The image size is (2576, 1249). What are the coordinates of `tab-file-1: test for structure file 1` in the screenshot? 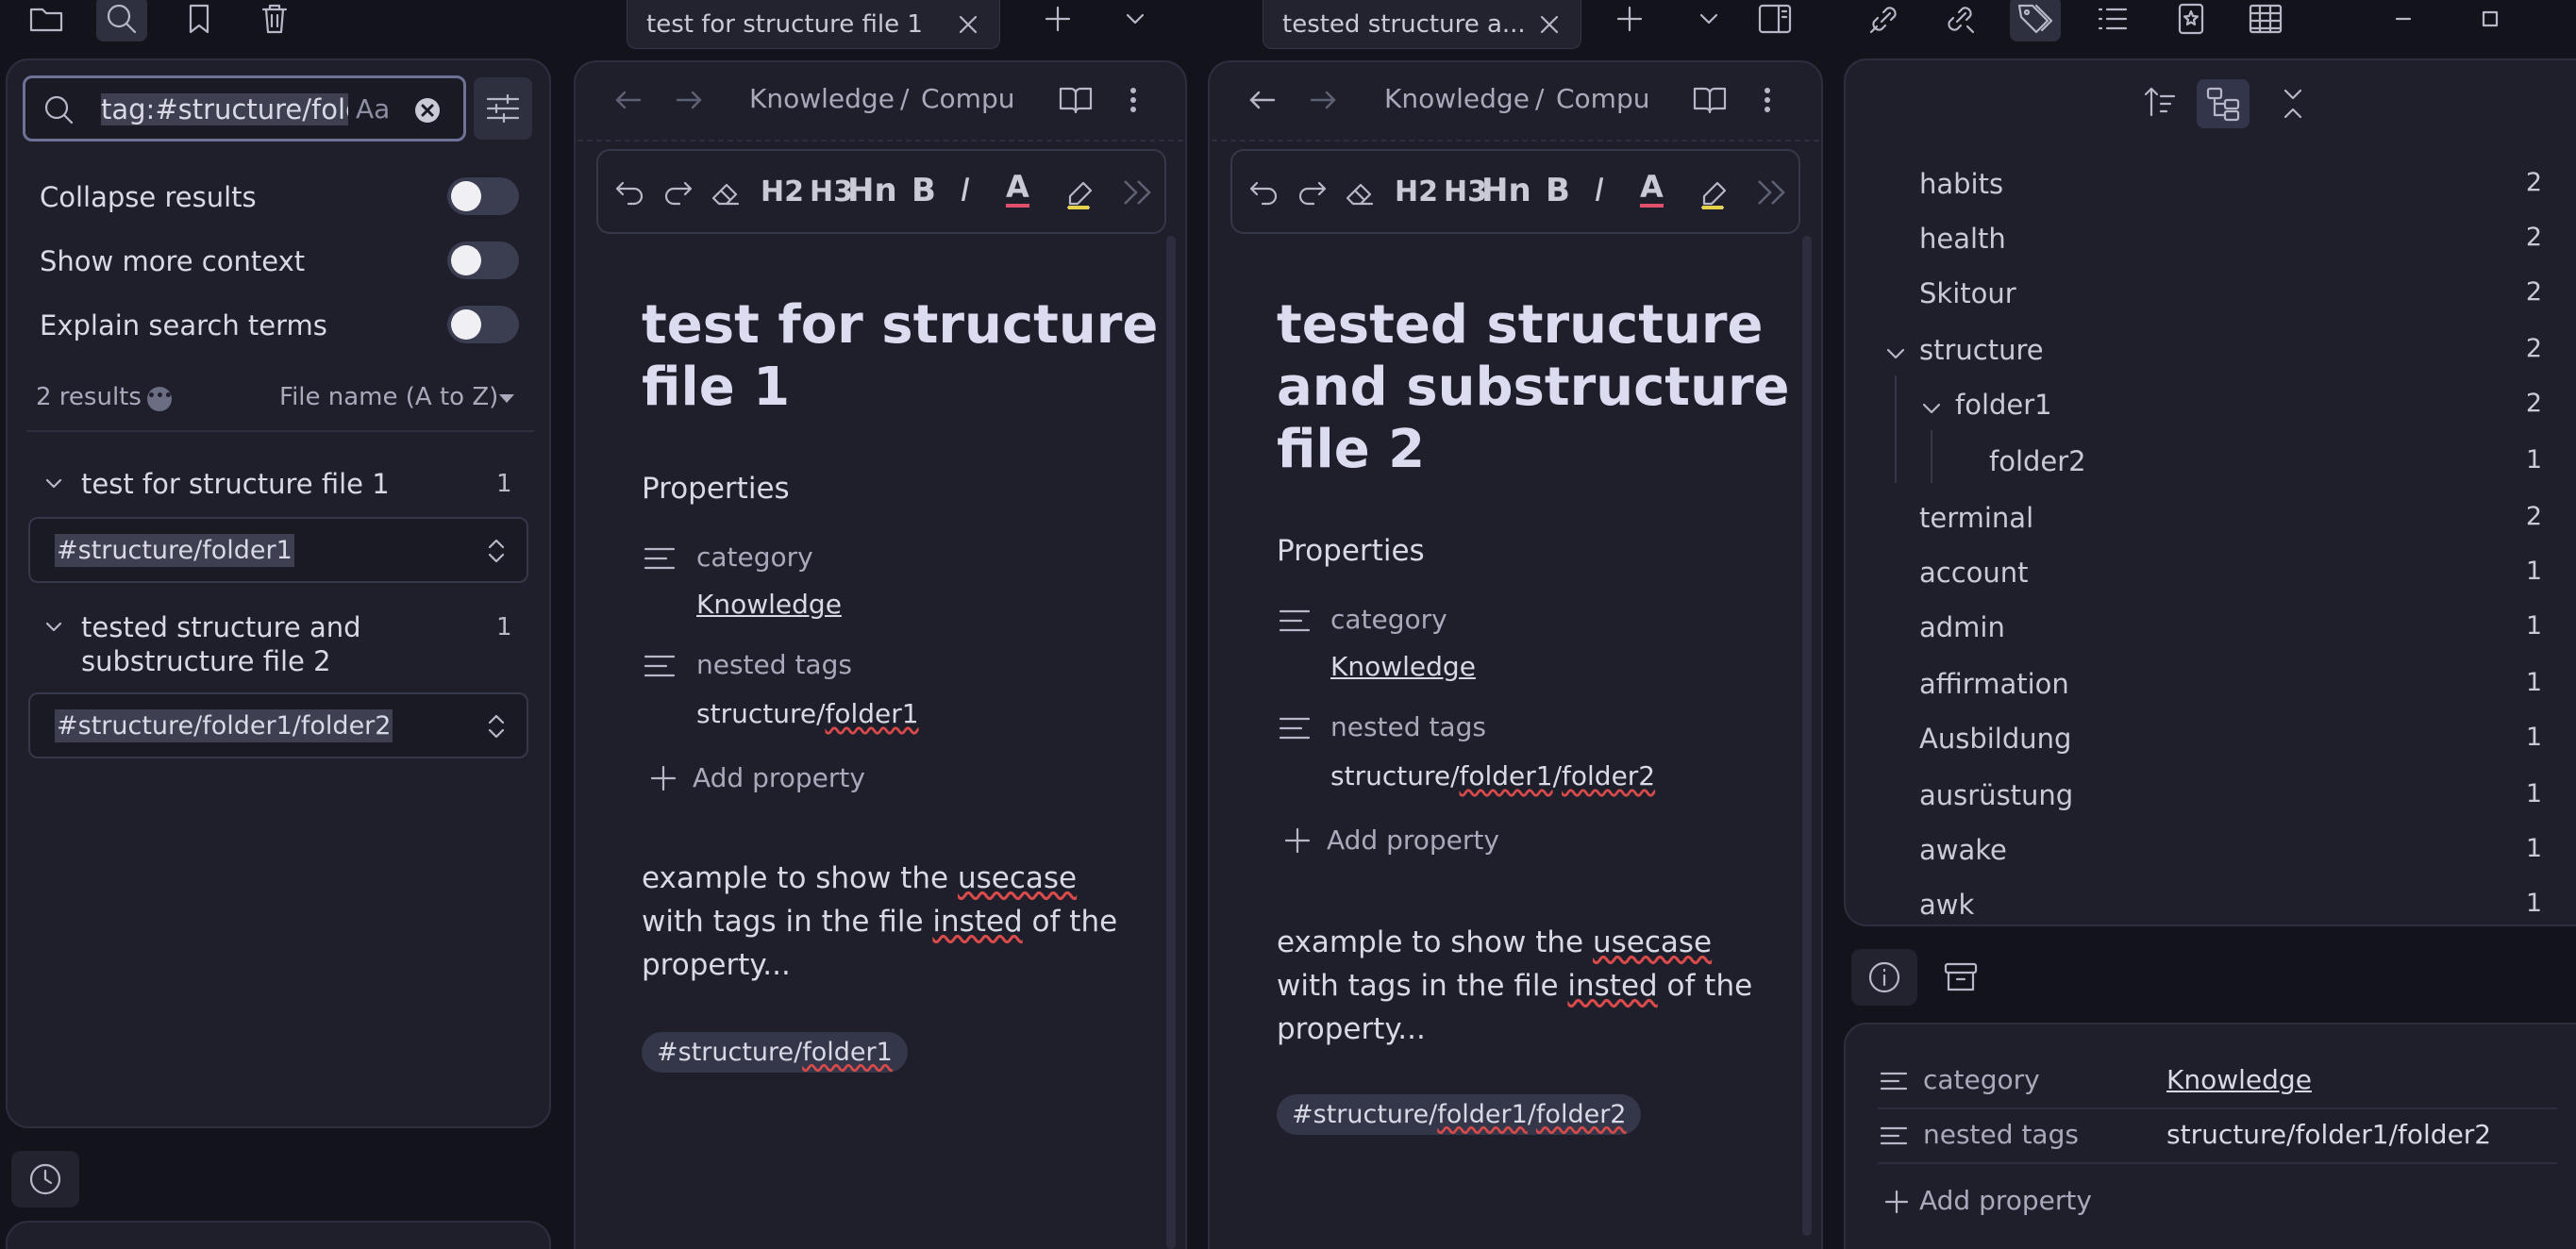 It's located at (813, 25).